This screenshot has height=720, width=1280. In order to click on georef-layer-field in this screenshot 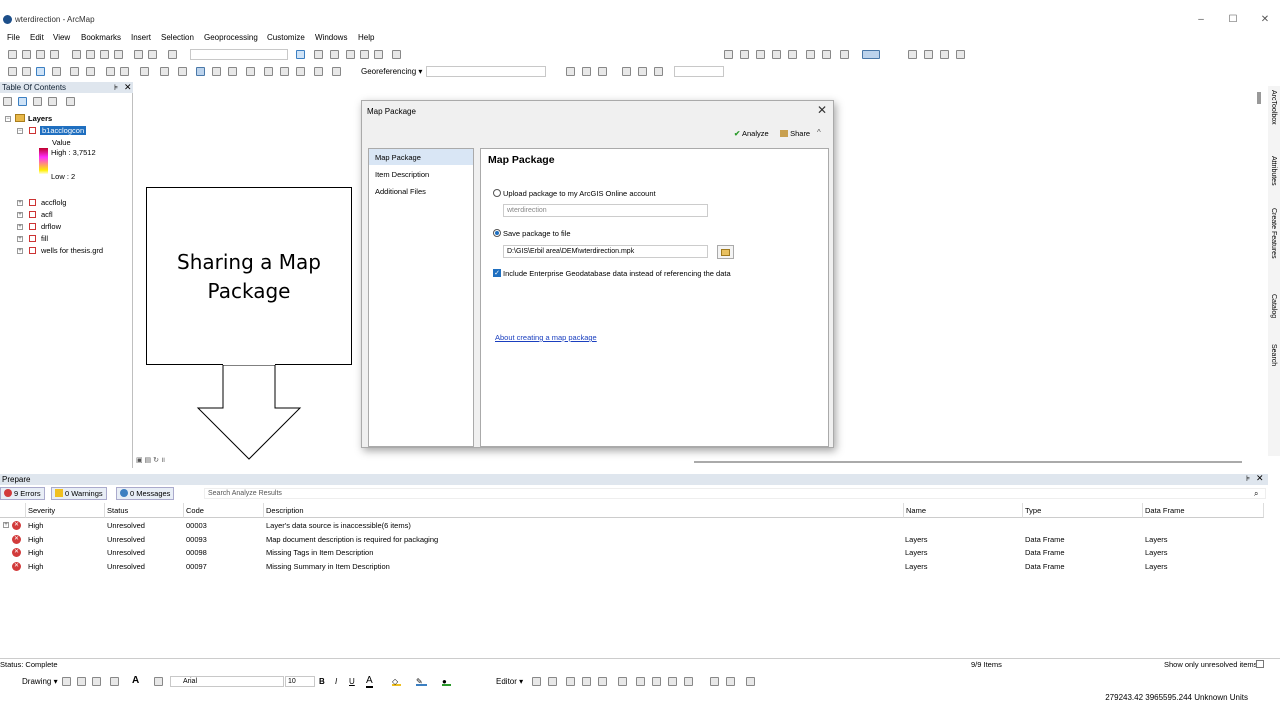, I will do `click(486, 71)`.